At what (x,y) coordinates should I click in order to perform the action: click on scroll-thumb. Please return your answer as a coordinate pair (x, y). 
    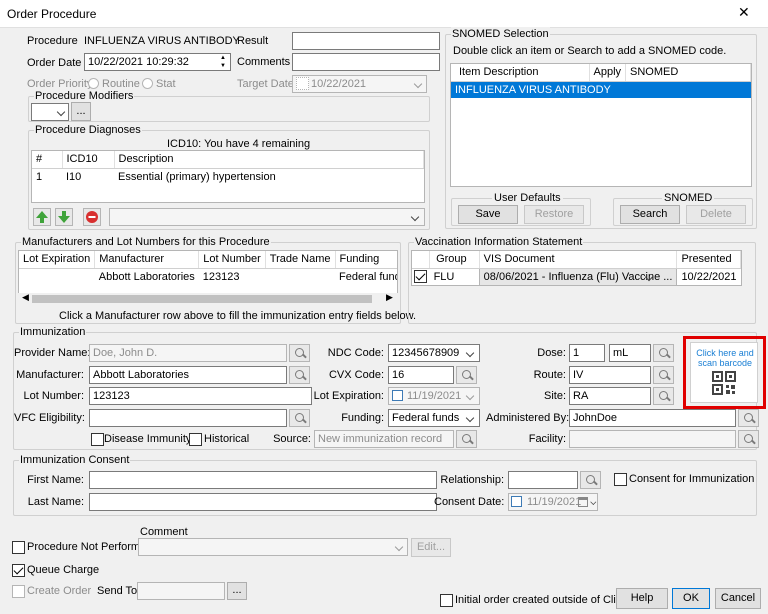
    Looking at the image, I should click on (202, 299).